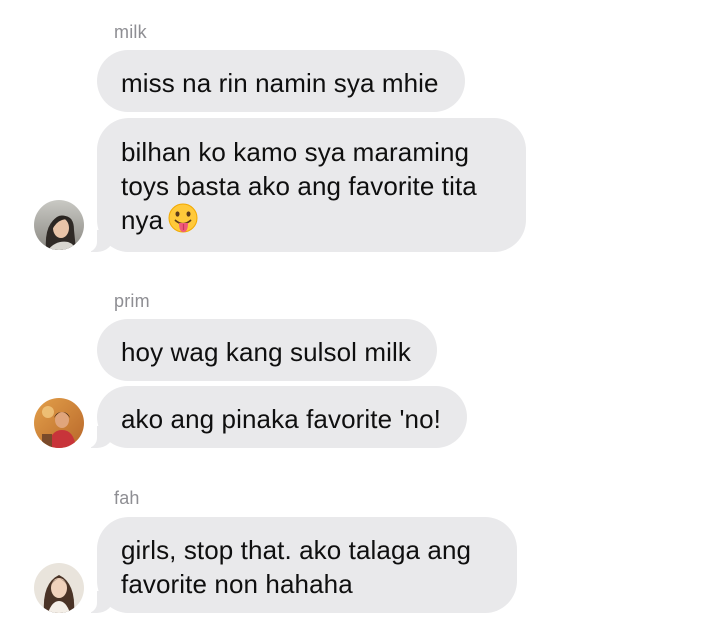 The image size is (720, 632). Describe the element at coordinates (276, 417) in the screenshot. I see `message-bubble: ako ang pinaka favorite 'no!` at that location.